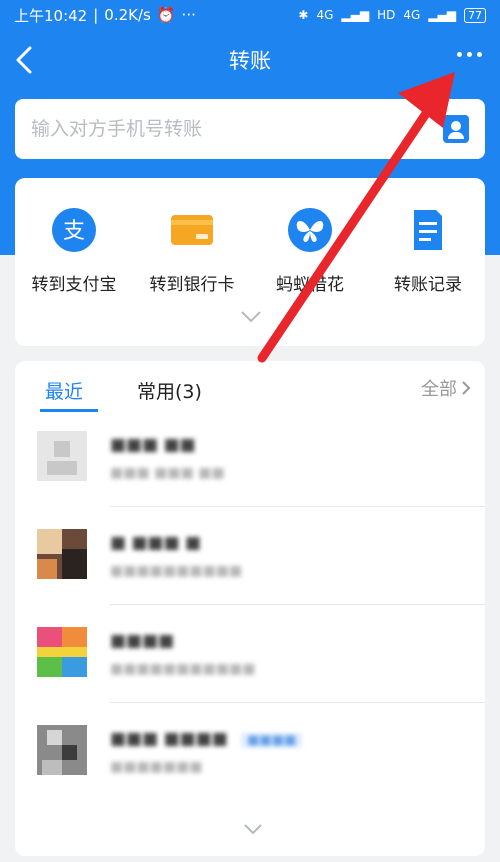 The image size is (500, 862). I want to click on status-time: 上午10:42, so click(51, 15).